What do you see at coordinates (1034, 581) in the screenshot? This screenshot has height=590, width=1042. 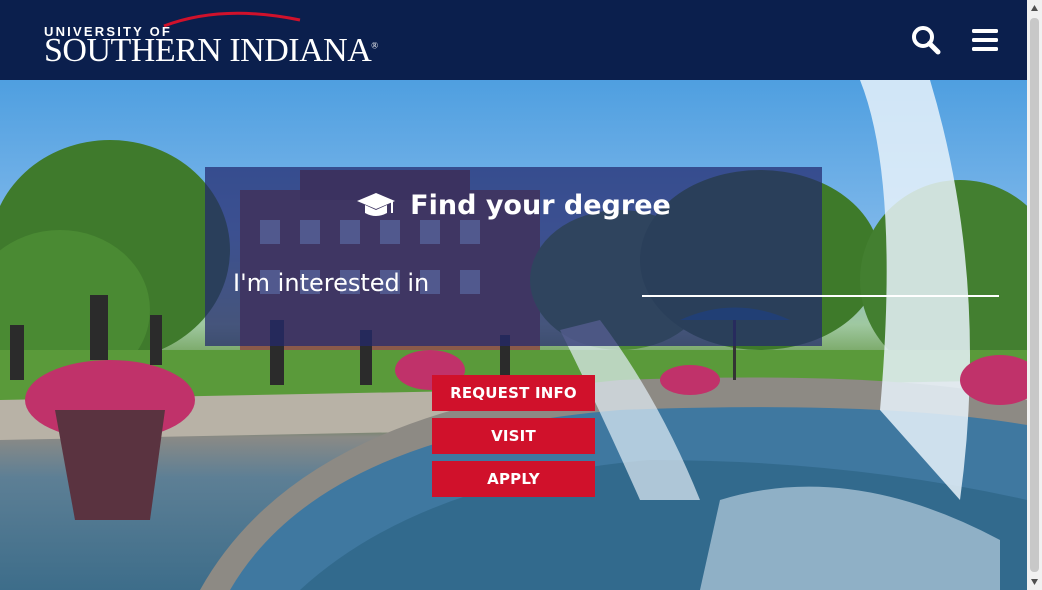 I see `scroll-down-arrow-icon` at bounding box center [1034, 581].